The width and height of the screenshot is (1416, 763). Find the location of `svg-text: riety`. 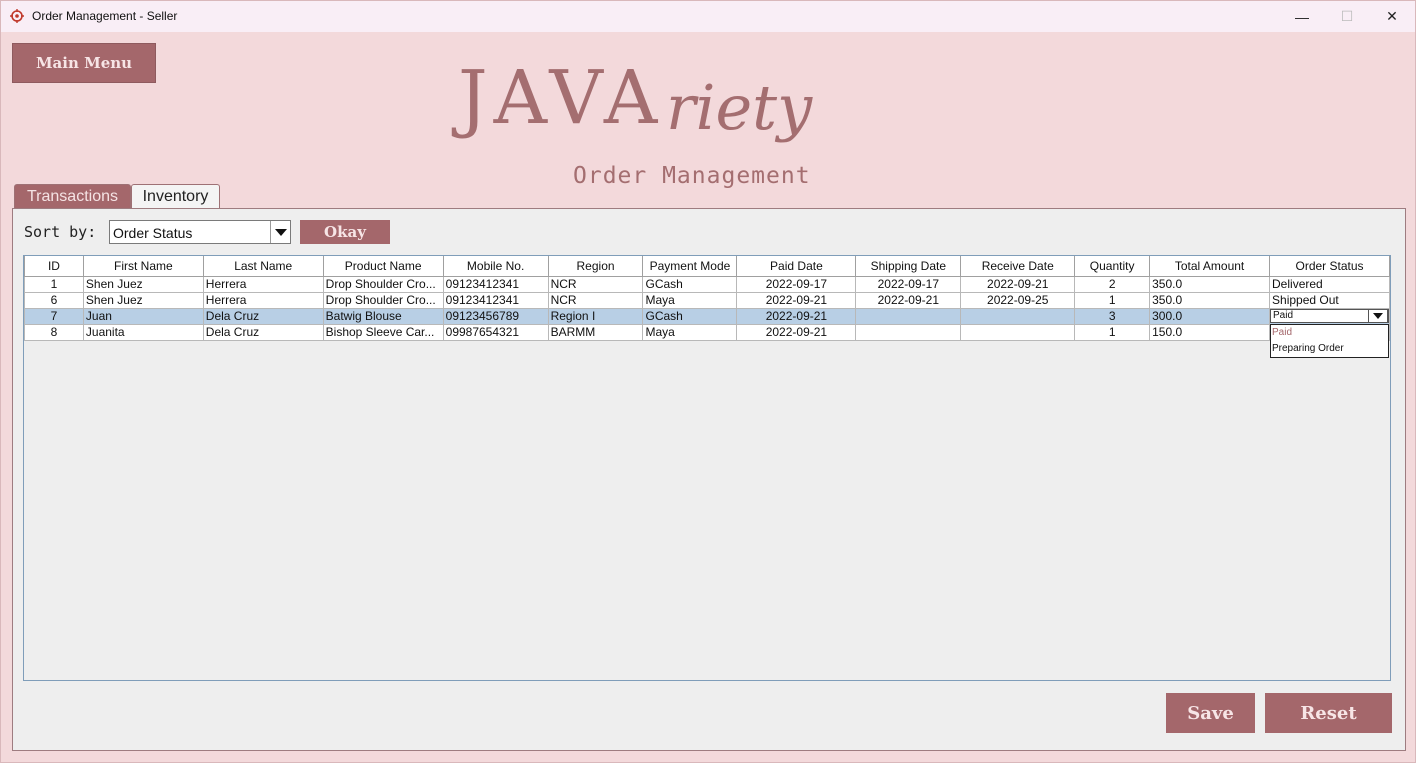

svg-text: riety is located at coordinates (739, 107).